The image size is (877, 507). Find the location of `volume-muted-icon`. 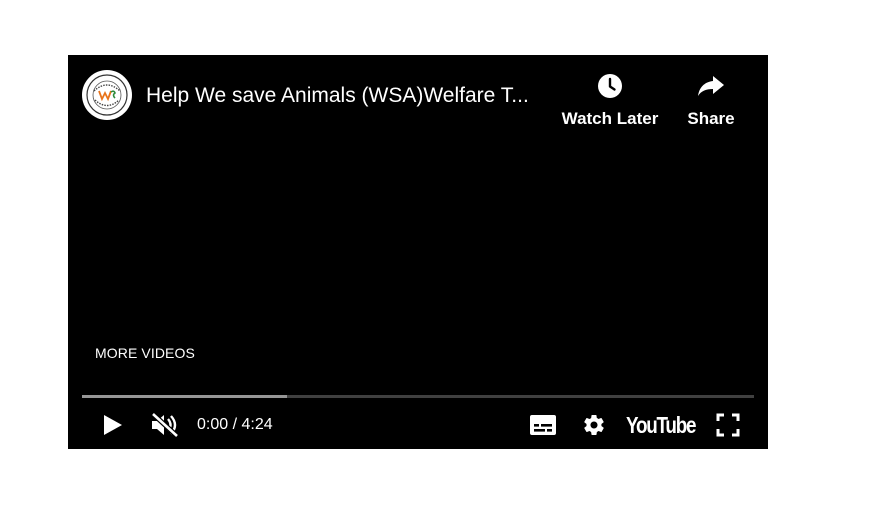

volume-muted-icon is located at coordinates (165, 425).